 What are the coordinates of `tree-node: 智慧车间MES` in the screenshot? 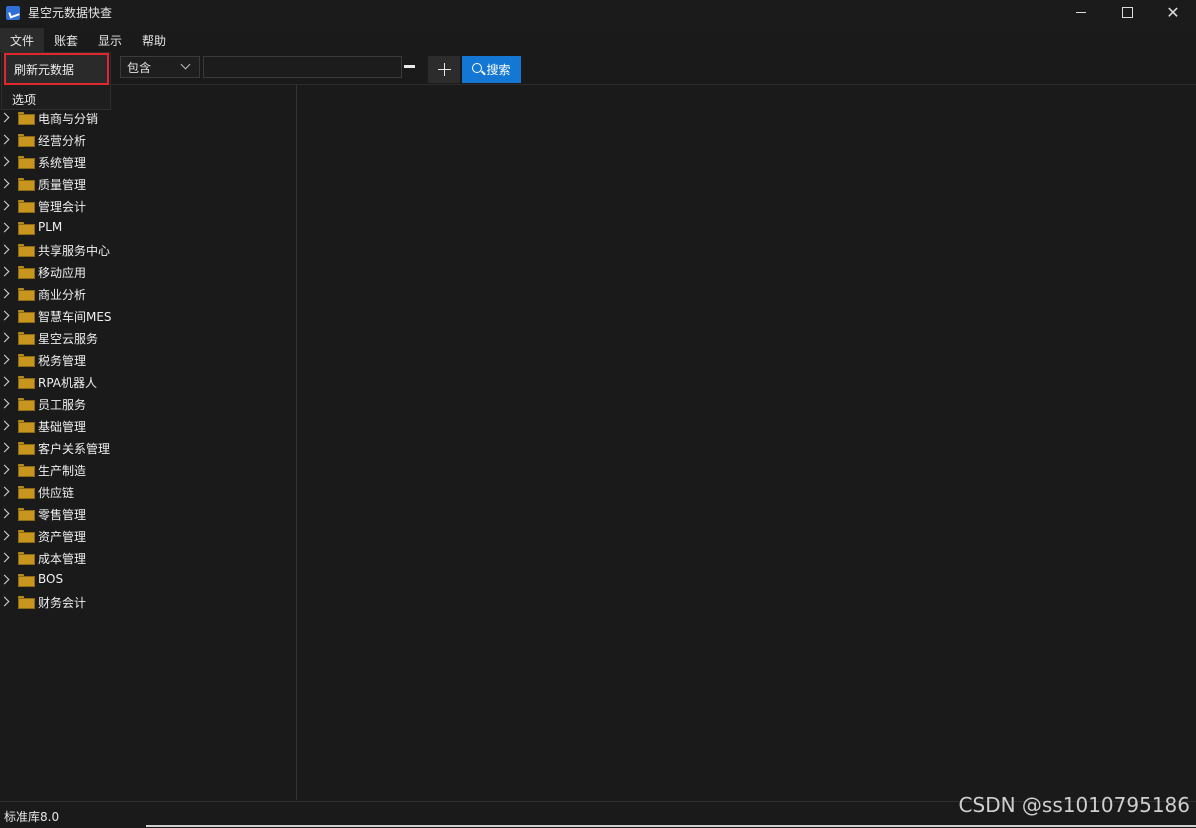 It's located at (148, 316).